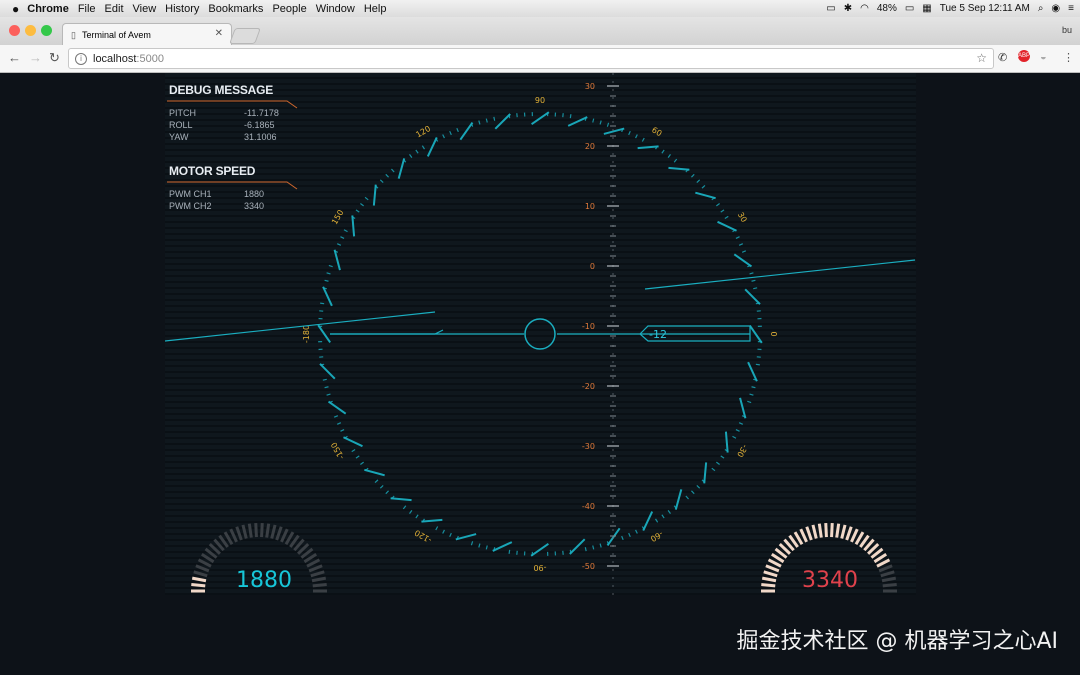  I want to click on extension-gray-icon: ◒, so click(1043, 57).